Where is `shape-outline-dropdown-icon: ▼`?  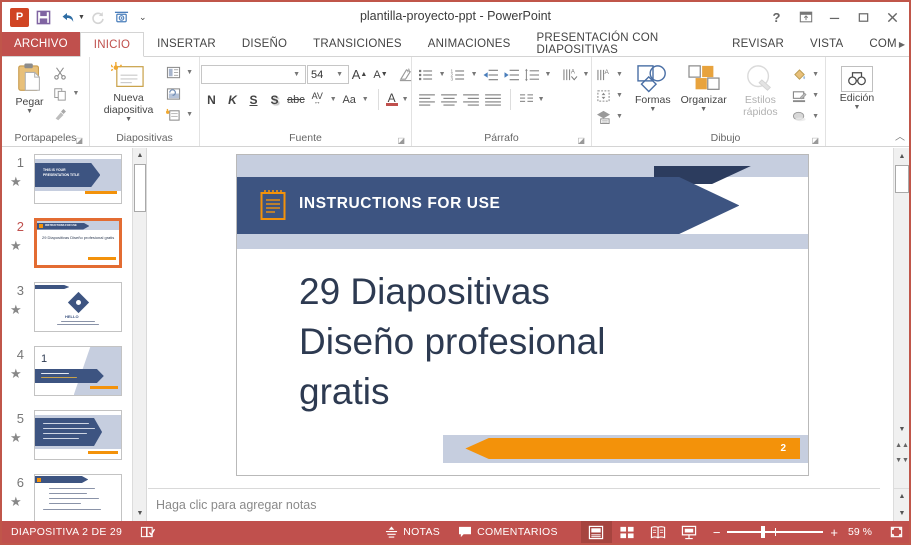 shape-outline-dropdown-icon: ▼ is located at coordinates (815, 95).